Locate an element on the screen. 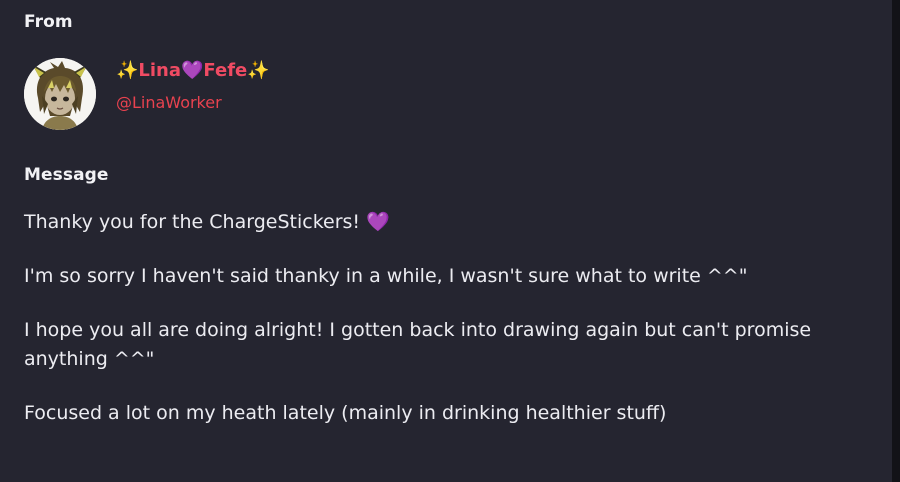  from-section-label: From is located at coordinates (48, 22).